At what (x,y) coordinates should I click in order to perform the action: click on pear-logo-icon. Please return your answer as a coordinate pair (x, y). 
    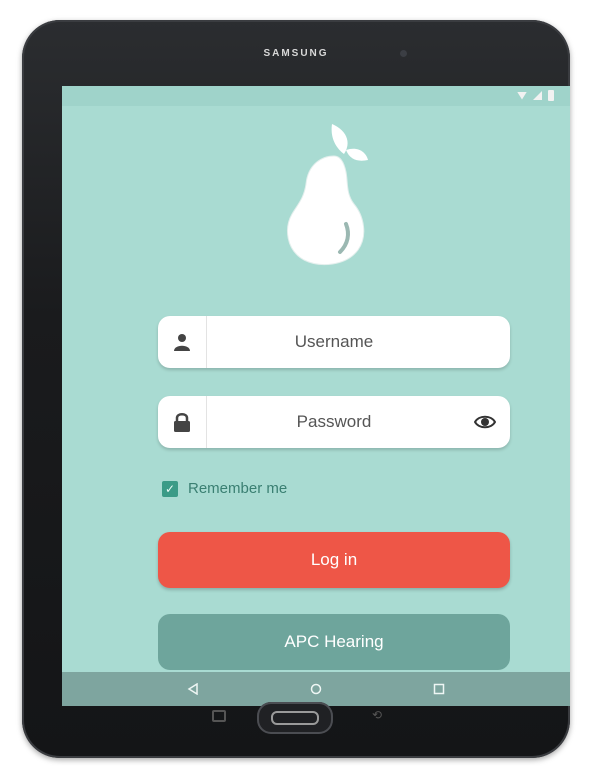
    Looking at the image, I should click on (327, 195).